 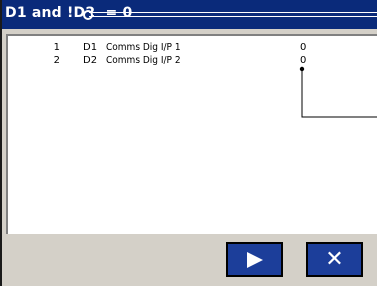 I want to click on title-bar: D1 and !D2 = 0, so click(x=189, y=14).